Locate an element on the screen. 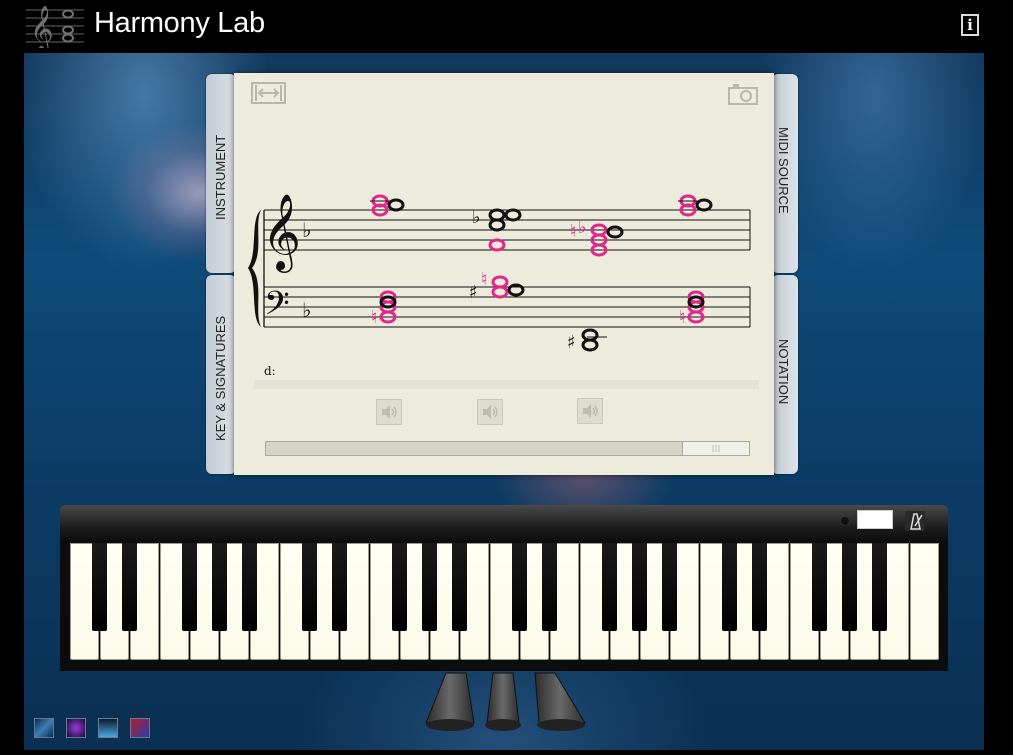  treble-clef-logo-icon: 𝄞 is located at coordinates (55, 27).